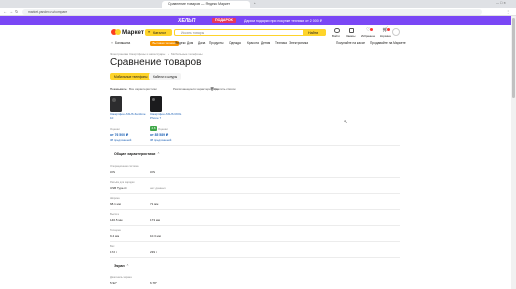 This screenshot has height=289, width=516. What do you see at coordinates (388, 43) in the screenshot?
I see `right-link-sell: Продавайте на Маркете` at bounding box center [388, 43].